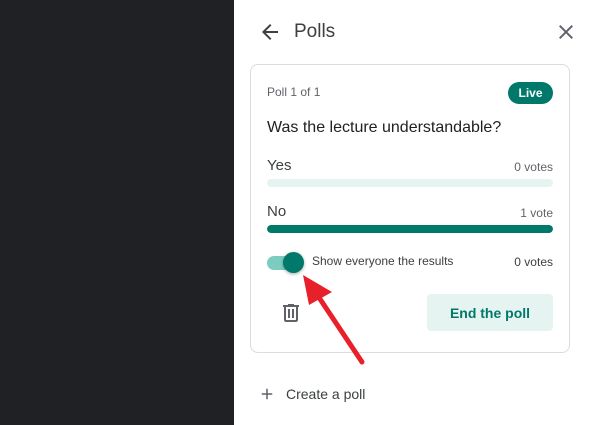 The width and height of the screenshot is (595, 425). I want to click on create-poll-label: Create a poll, so click(326, 394).